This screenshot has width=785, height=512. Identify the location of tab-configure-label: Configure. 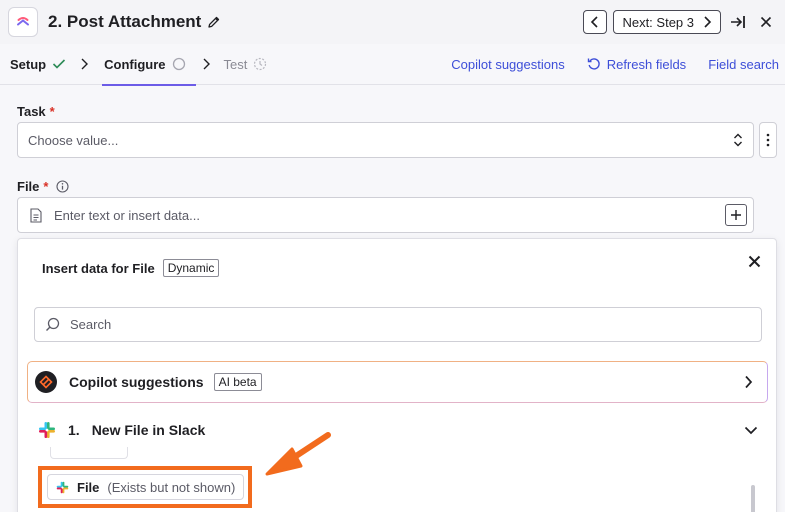
(135, 64).